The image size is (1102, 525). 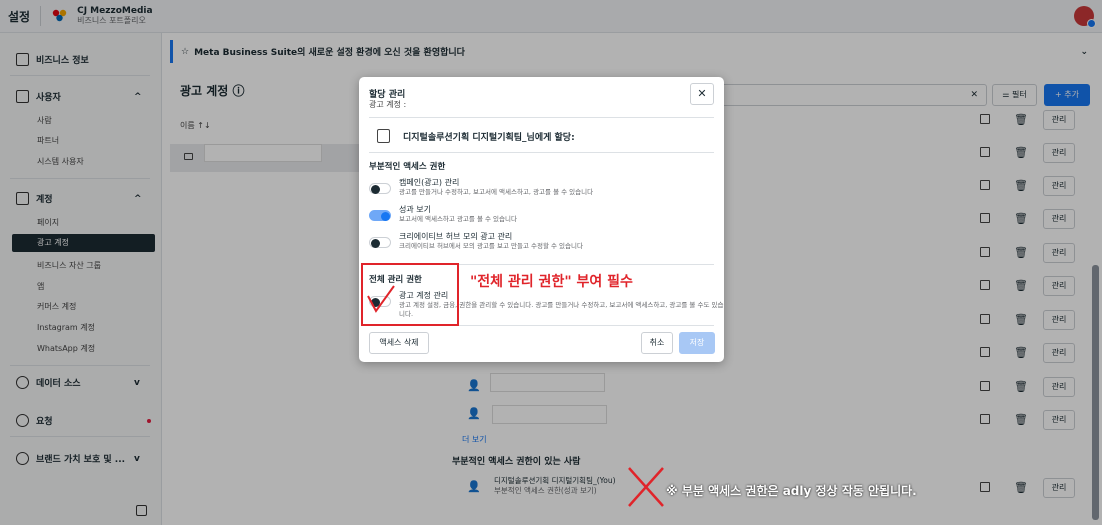 I want to click on perm-desc: 광고를 만들거나 수정하고, 보고서에 액세스하고, 광고를 볼 수 있습니다, so click(x=496, y=192).